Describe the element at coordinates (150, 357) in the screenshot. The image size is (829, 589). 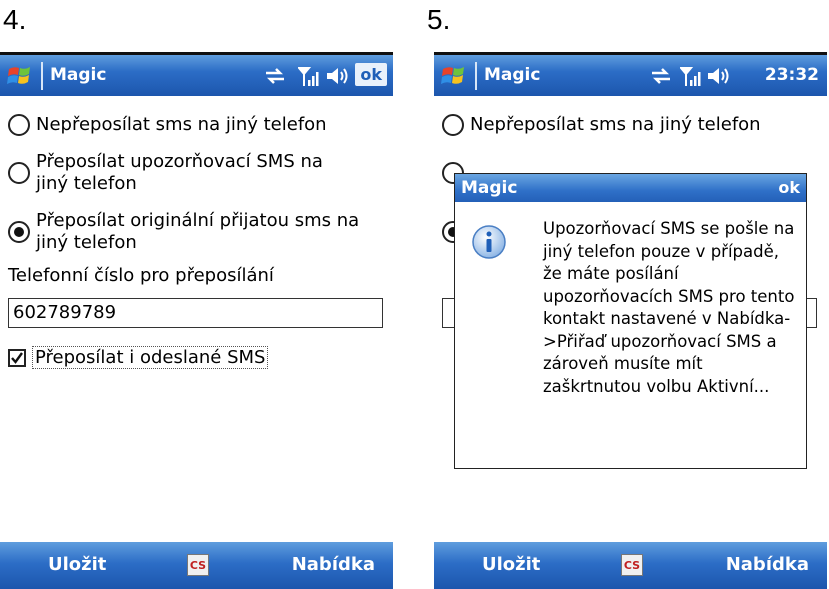
I see `checkbox-label: Přeposílat i odeslané SMS` at that location.